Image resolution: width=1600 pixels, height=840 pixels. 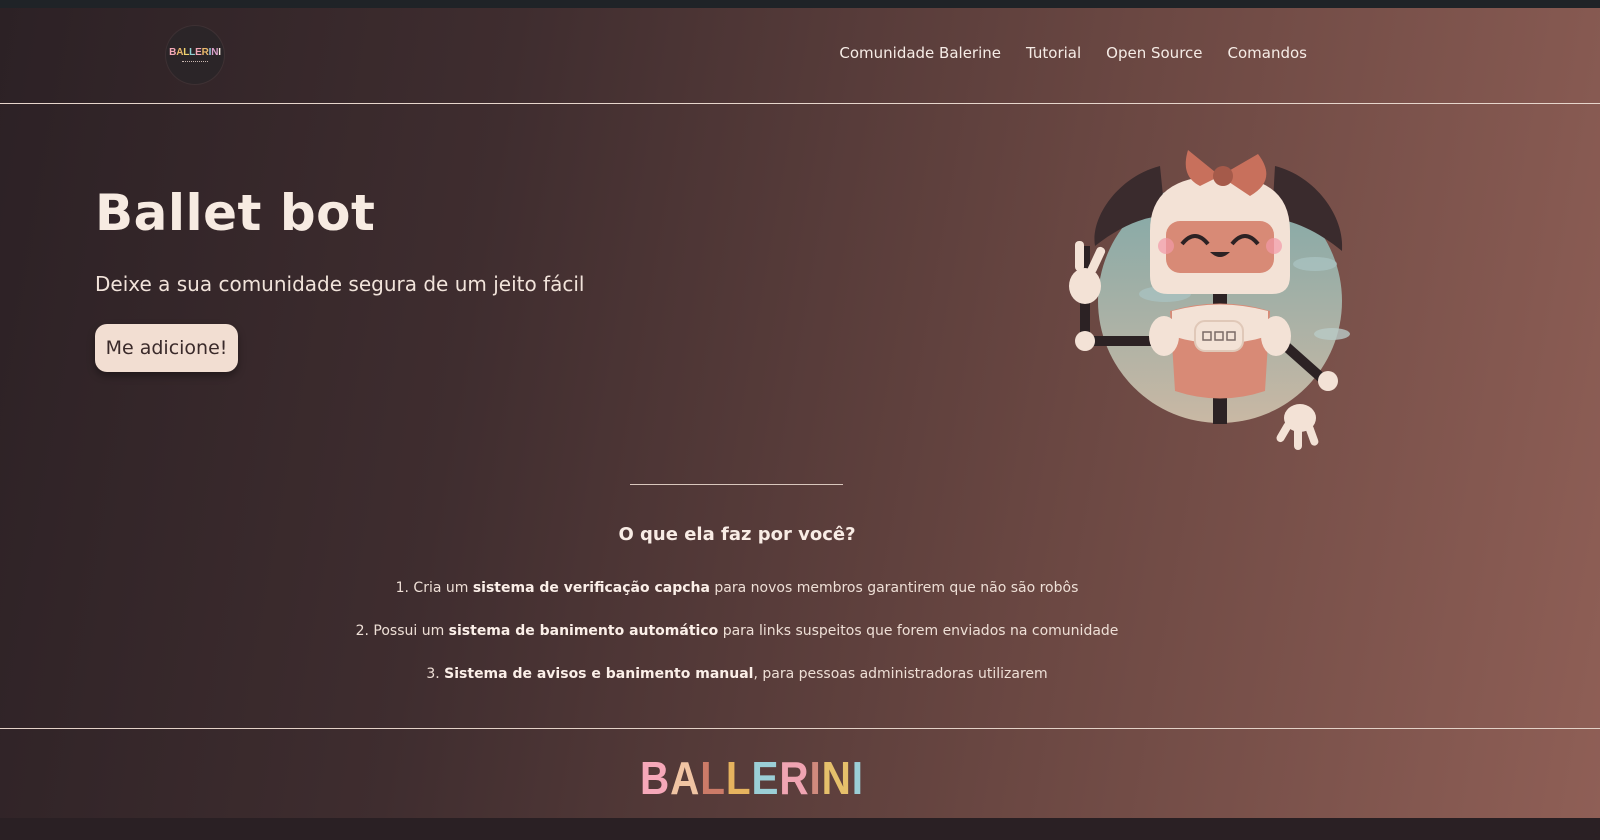 I want to click on feature-highlight: Sistema de avisos e banimento manual, so click(x=599, y=674).